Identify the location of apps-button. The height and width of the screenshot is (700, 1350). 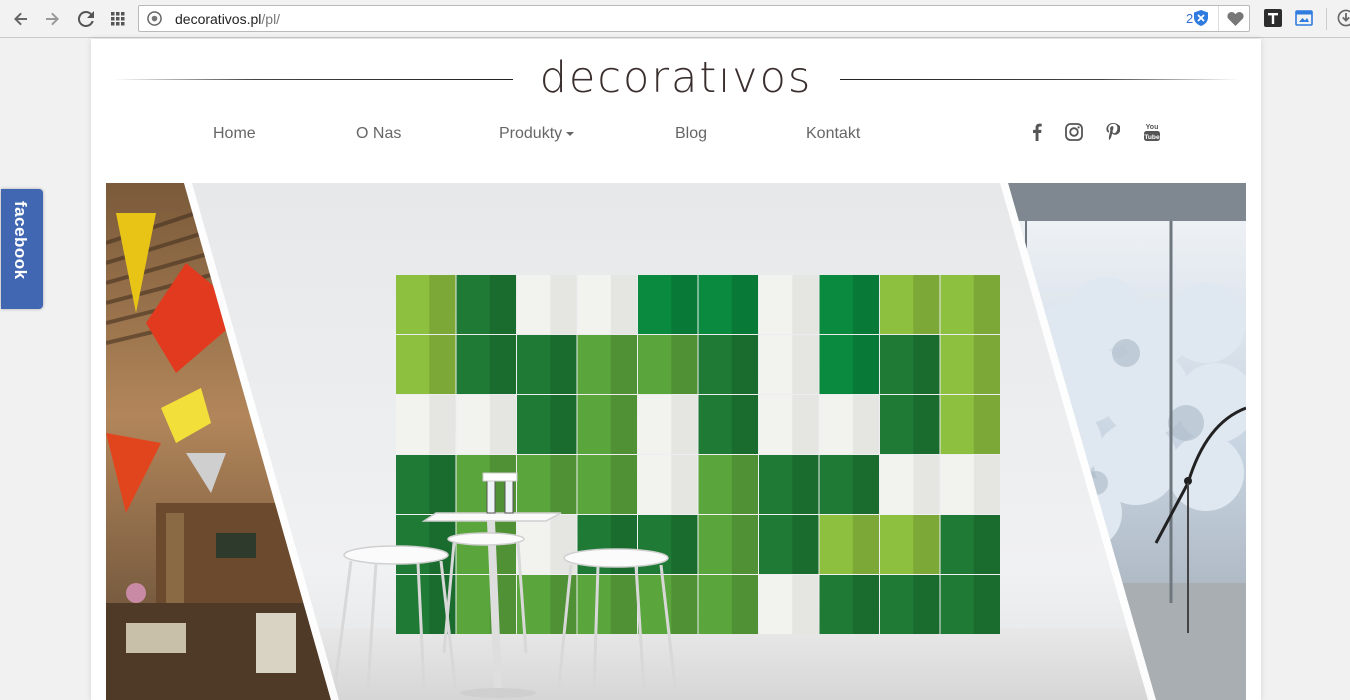
(118, 19).